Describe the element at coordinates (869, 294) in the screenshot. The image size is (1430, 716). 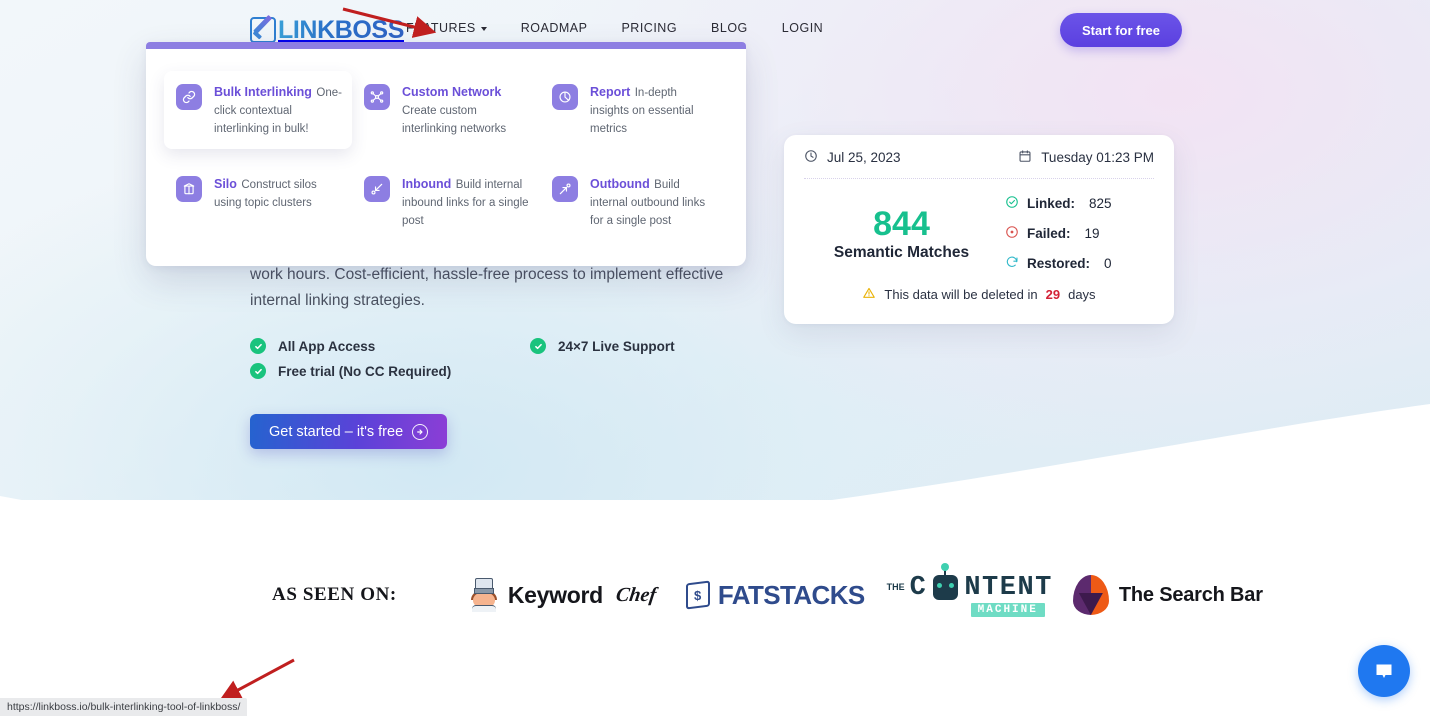
I see `warning-triangle-icon` at that location.